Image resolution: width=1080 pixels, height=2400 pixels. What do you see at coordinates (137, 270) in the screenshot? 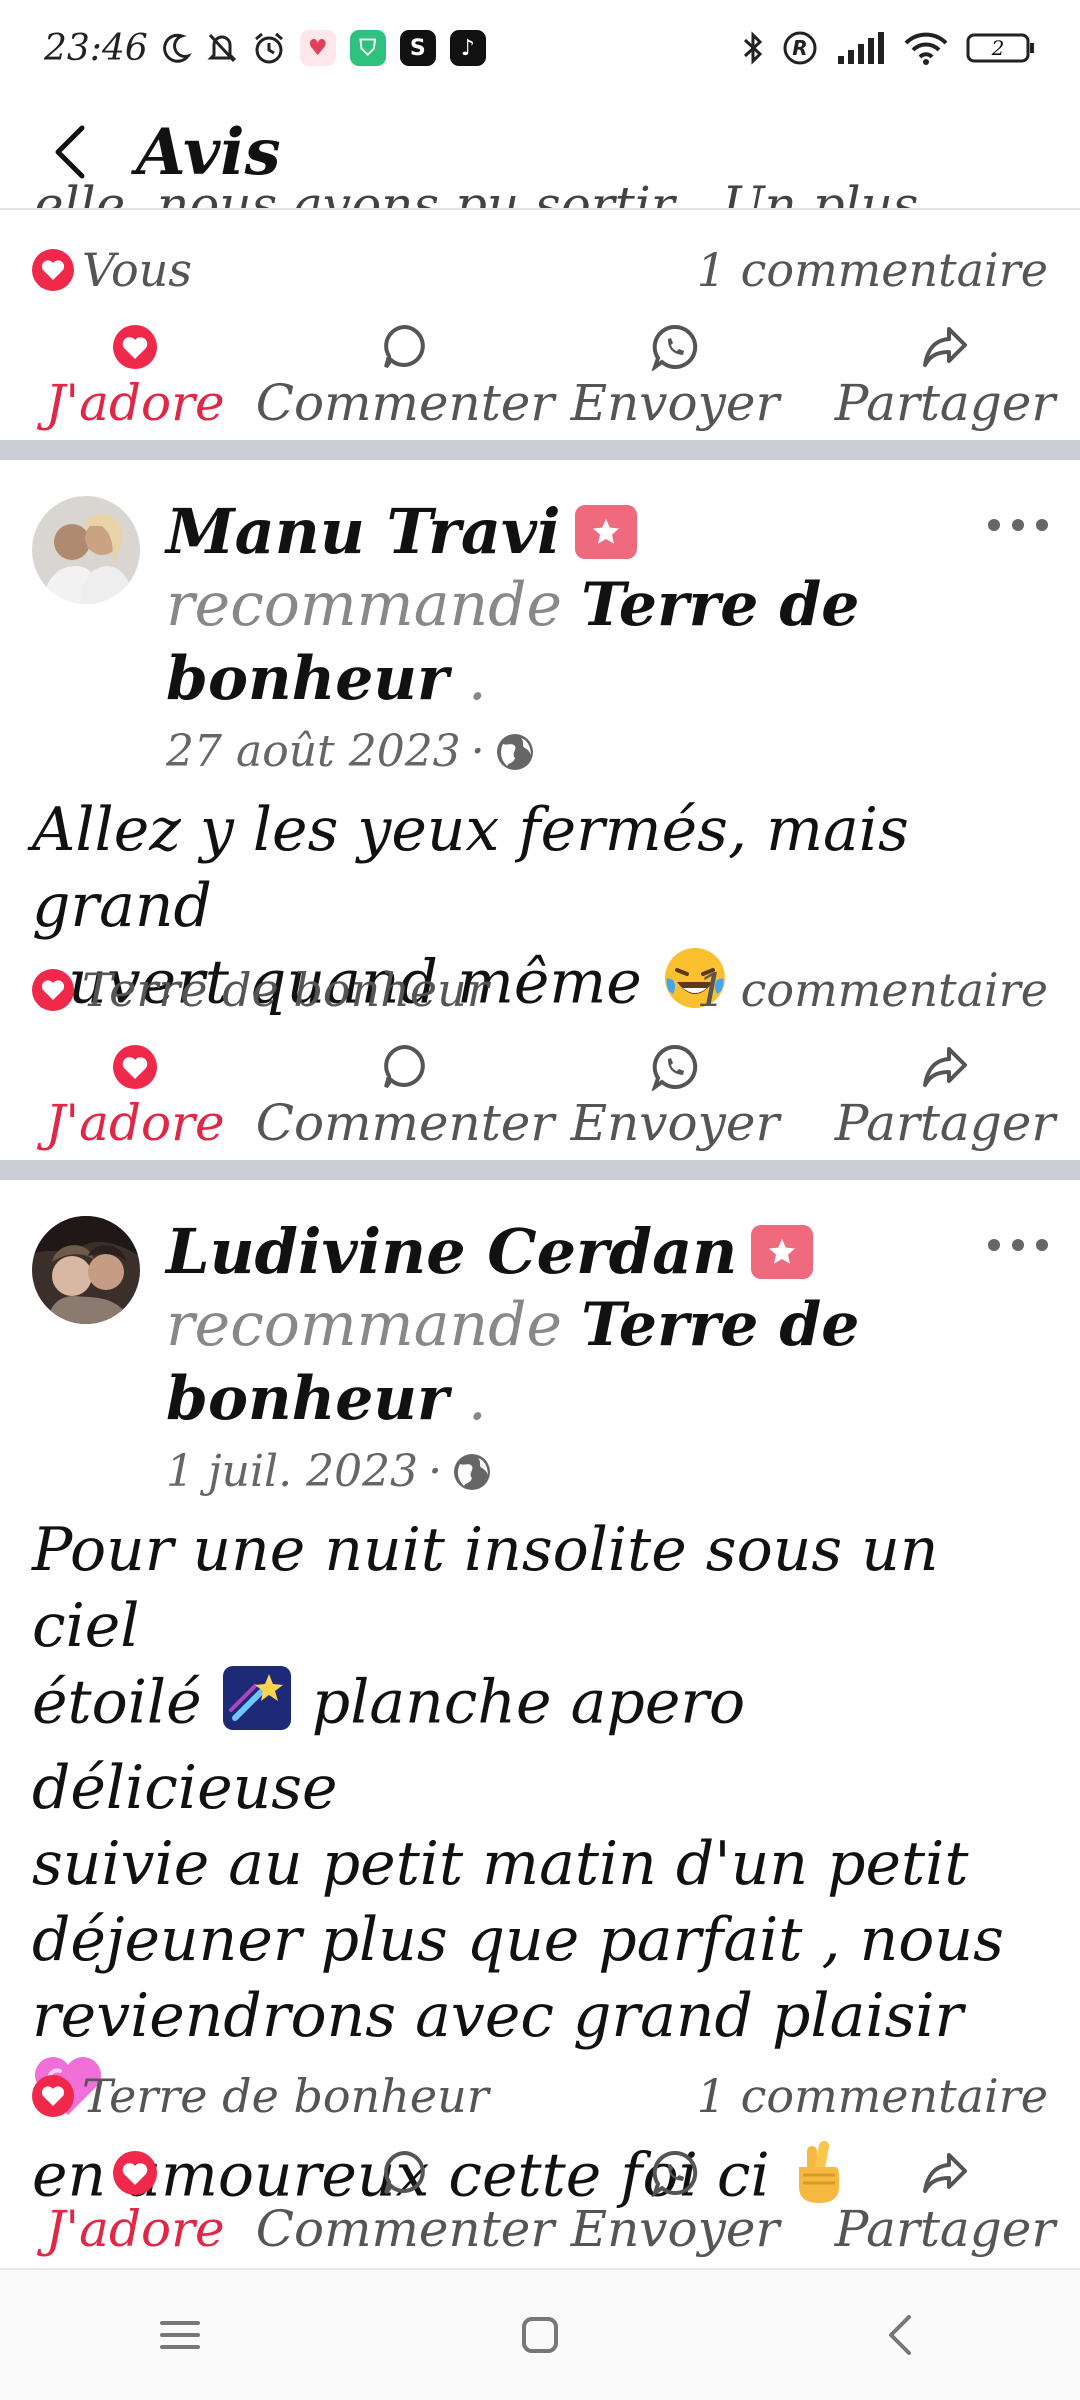
I see `reactor-name: Vous` at bounding box center [137, 270].